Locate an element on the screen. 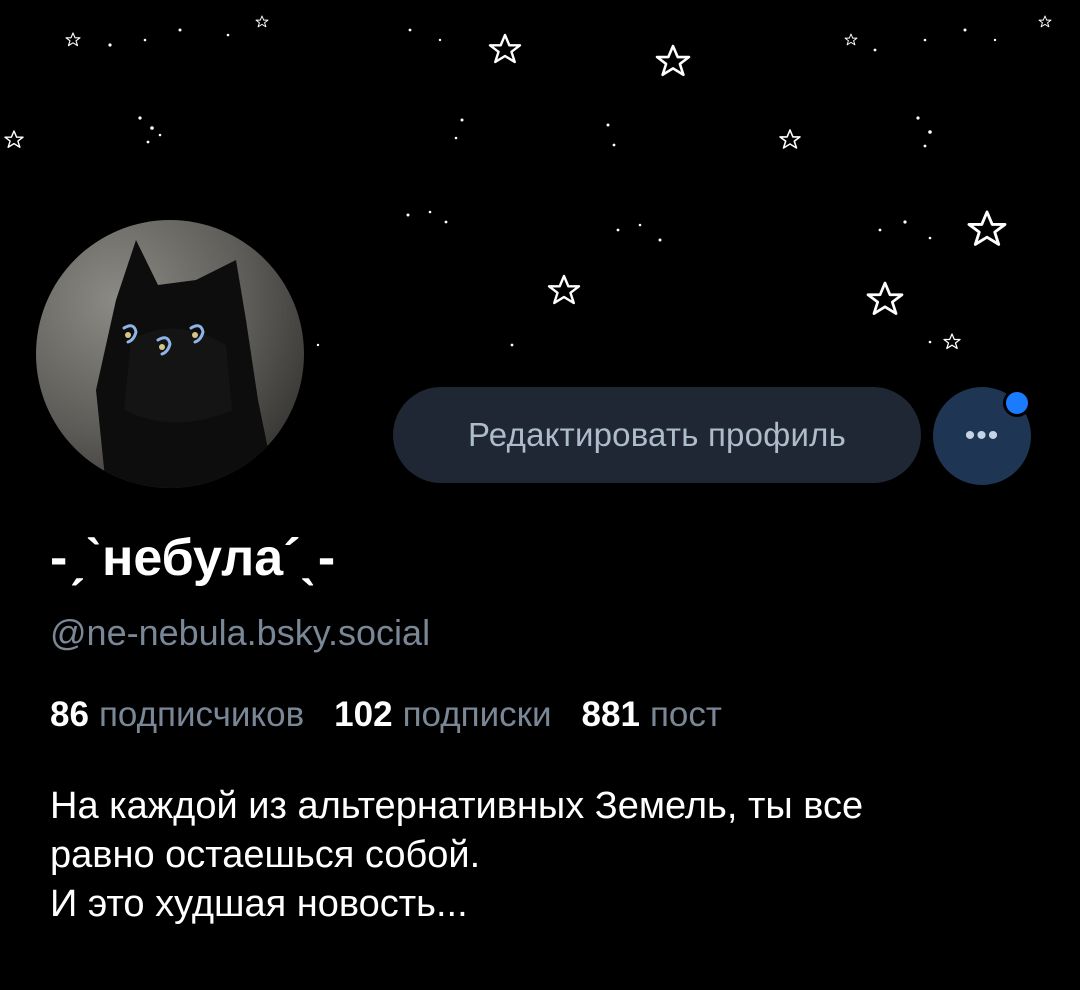  following-stat: 102 подписки is located at coordinates (442, 715).